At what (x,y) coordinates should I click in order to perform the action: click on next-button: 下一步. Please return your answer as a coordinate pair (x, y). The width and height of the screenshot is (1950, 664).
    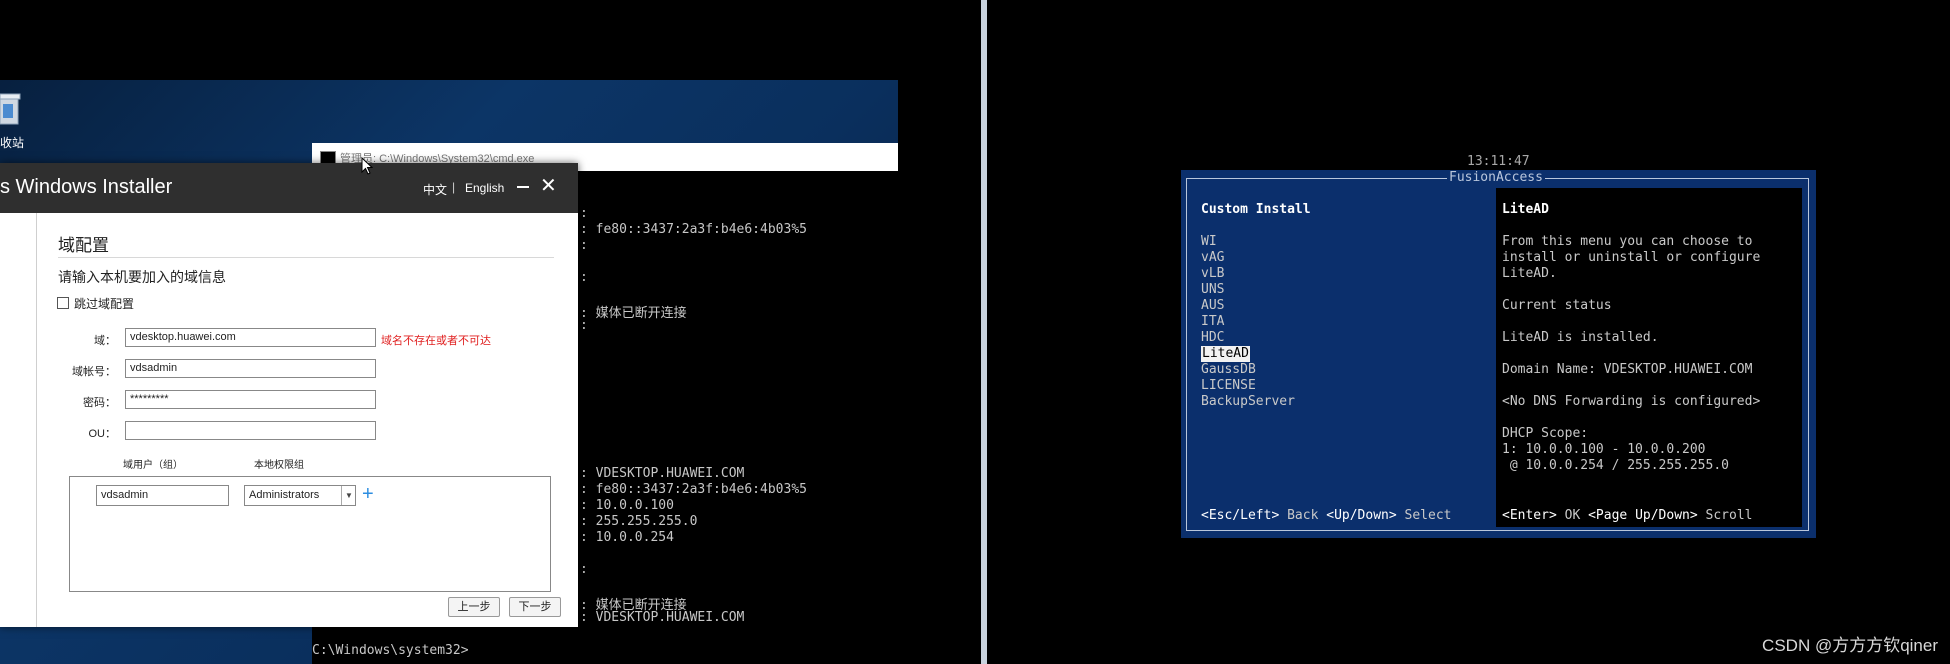
    Looking at the image, I should click on (535, 607).